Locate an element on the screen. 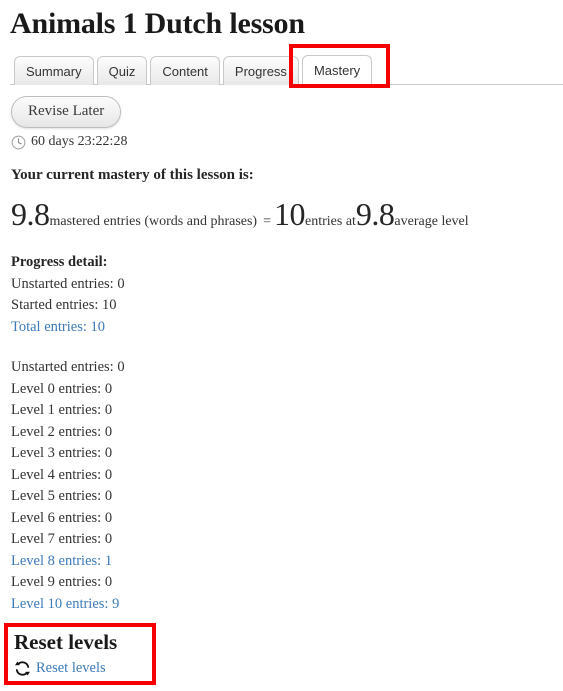  level-row-label: Level 0 entries: is located at coordinates (56, 388).